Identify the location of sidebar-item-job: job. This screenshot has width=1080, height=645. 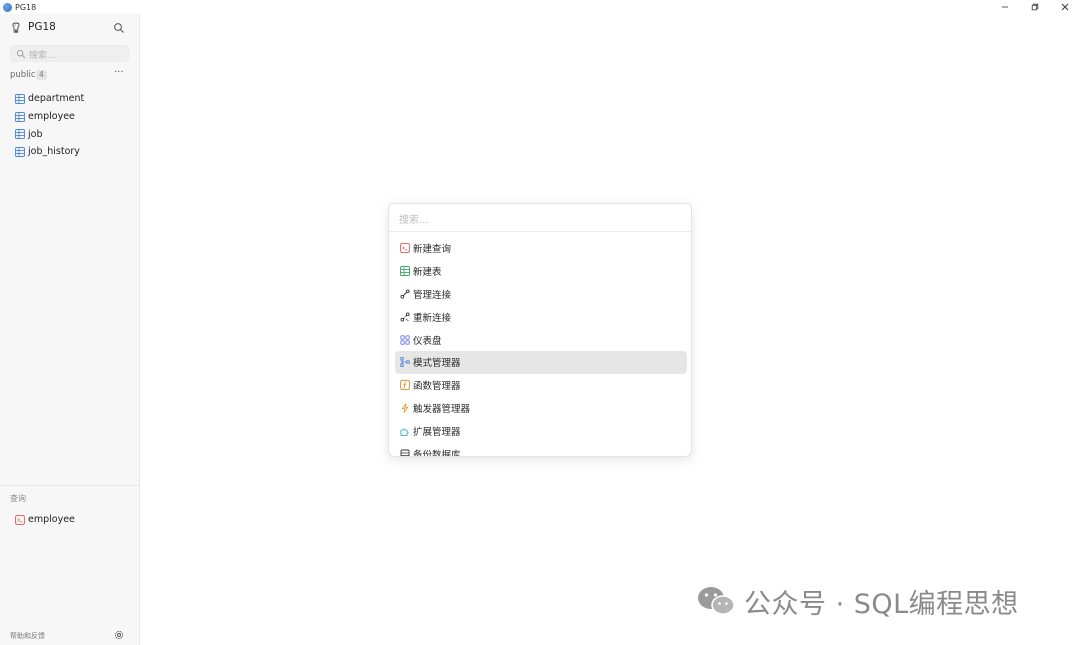
(75, 134).